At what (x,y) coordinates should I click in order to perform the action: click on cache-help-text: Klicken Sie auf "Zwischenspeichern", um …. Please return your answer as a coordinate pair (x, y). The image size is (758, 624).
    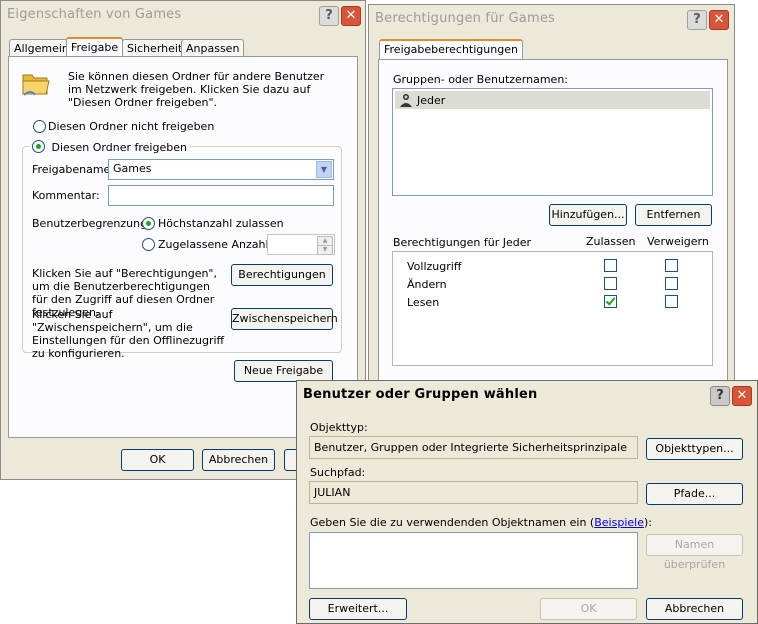
    Looking at the image, I should click on (128, 334).